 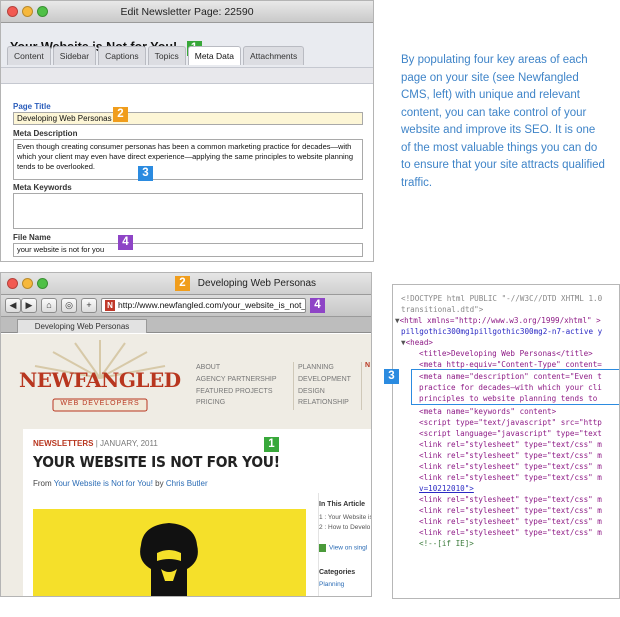 I want to click on site-nav-agency-partnership: AGENCY PARTNERSHIP, so click(x=236, y=380).